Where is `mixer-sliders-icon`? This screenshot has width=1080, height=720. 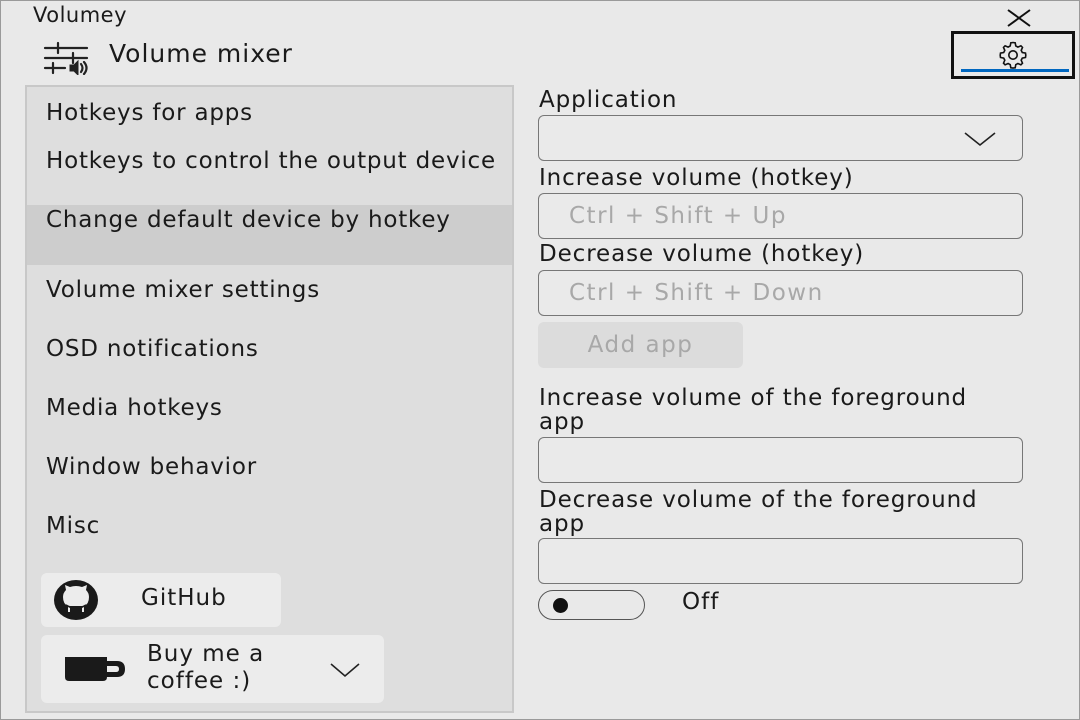
mixer-sliders-icon is located at coordinates (66, 58).